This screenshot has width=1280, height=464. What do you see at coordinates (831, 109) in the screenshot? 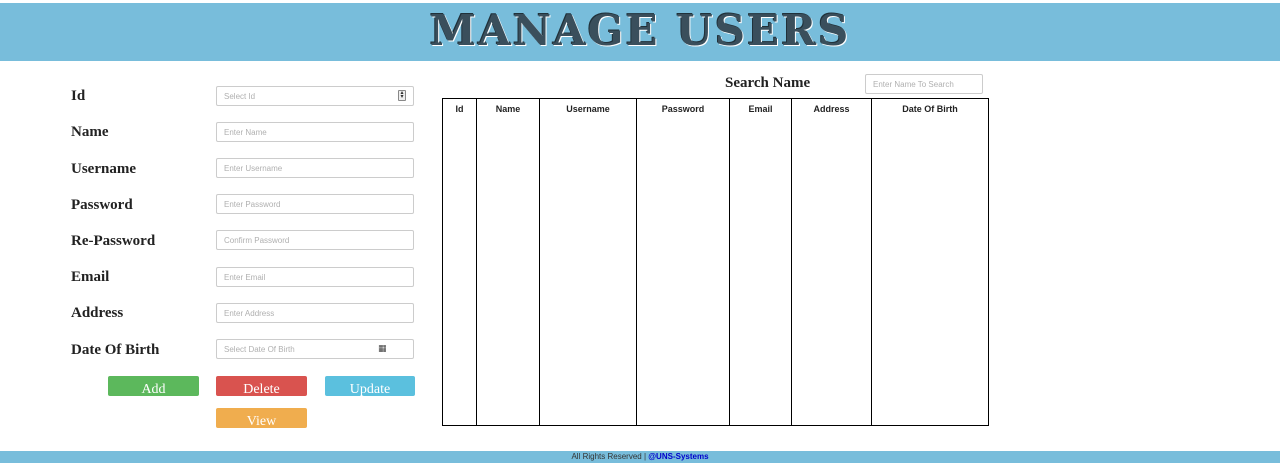
I see `column-header: Address` at bounding box center [831, 109].